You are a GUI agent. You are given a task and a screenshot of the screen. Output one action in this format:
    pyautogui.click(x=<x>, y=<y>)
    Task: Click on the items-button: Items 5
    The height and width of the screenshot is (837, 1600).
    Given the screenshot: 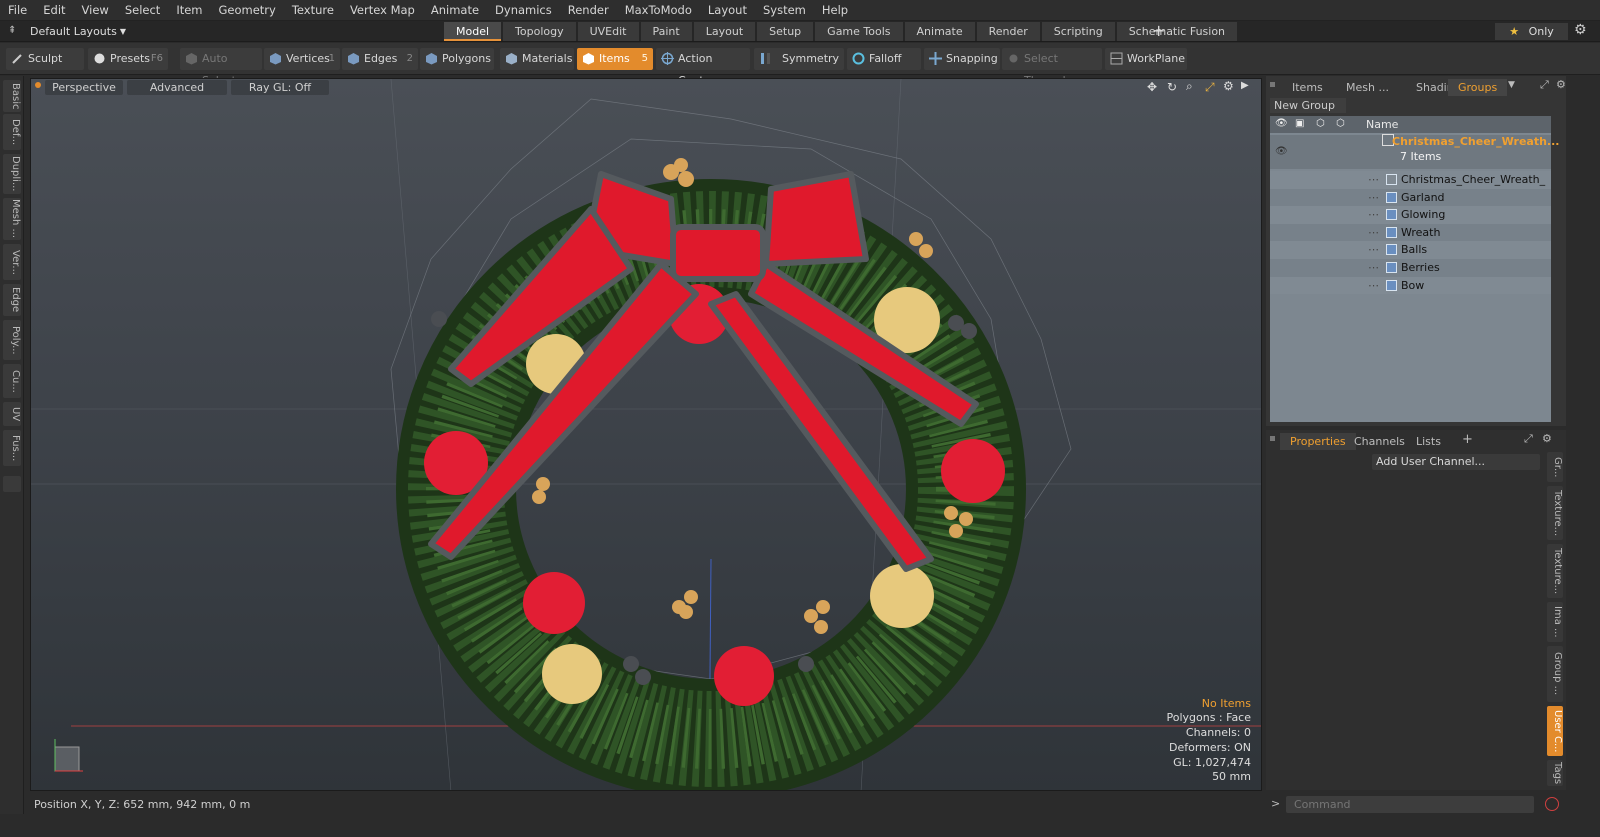 What is the action you would take?
    pyautogui.click(x=615, y=59)
    